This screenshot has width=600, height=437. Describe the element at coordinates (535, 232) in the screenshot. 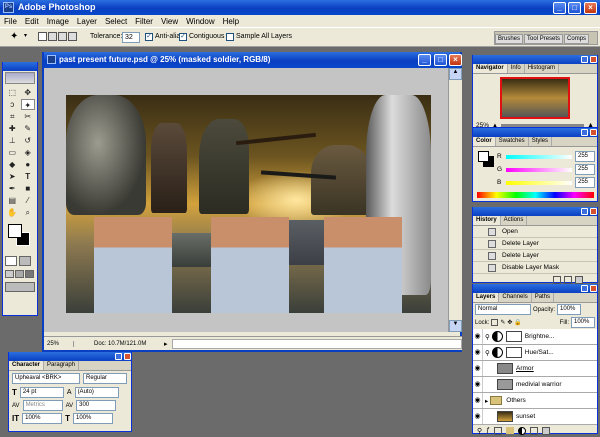

I see `history-item: Open` at that location.